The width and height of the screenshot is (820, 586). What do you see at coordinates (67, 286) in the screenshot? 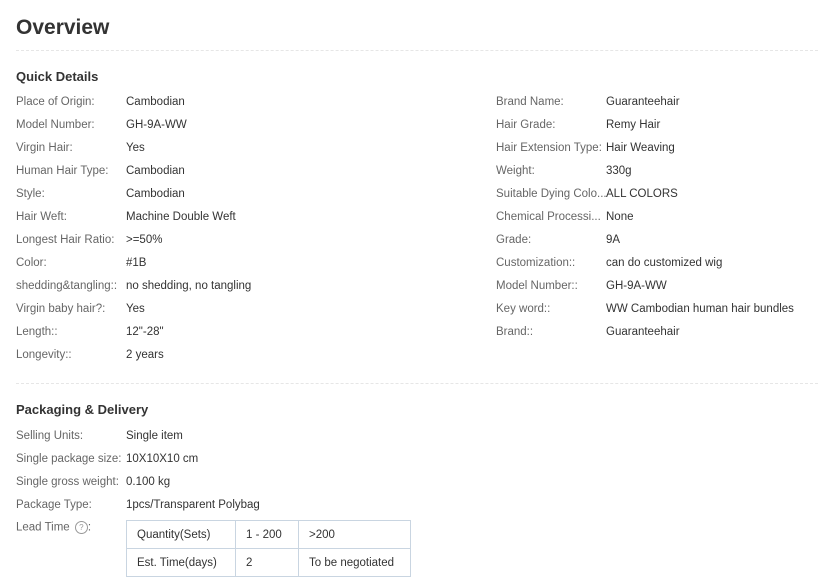
I see `detail-label: shedding&tangling::` at bounding box center [67, 286].